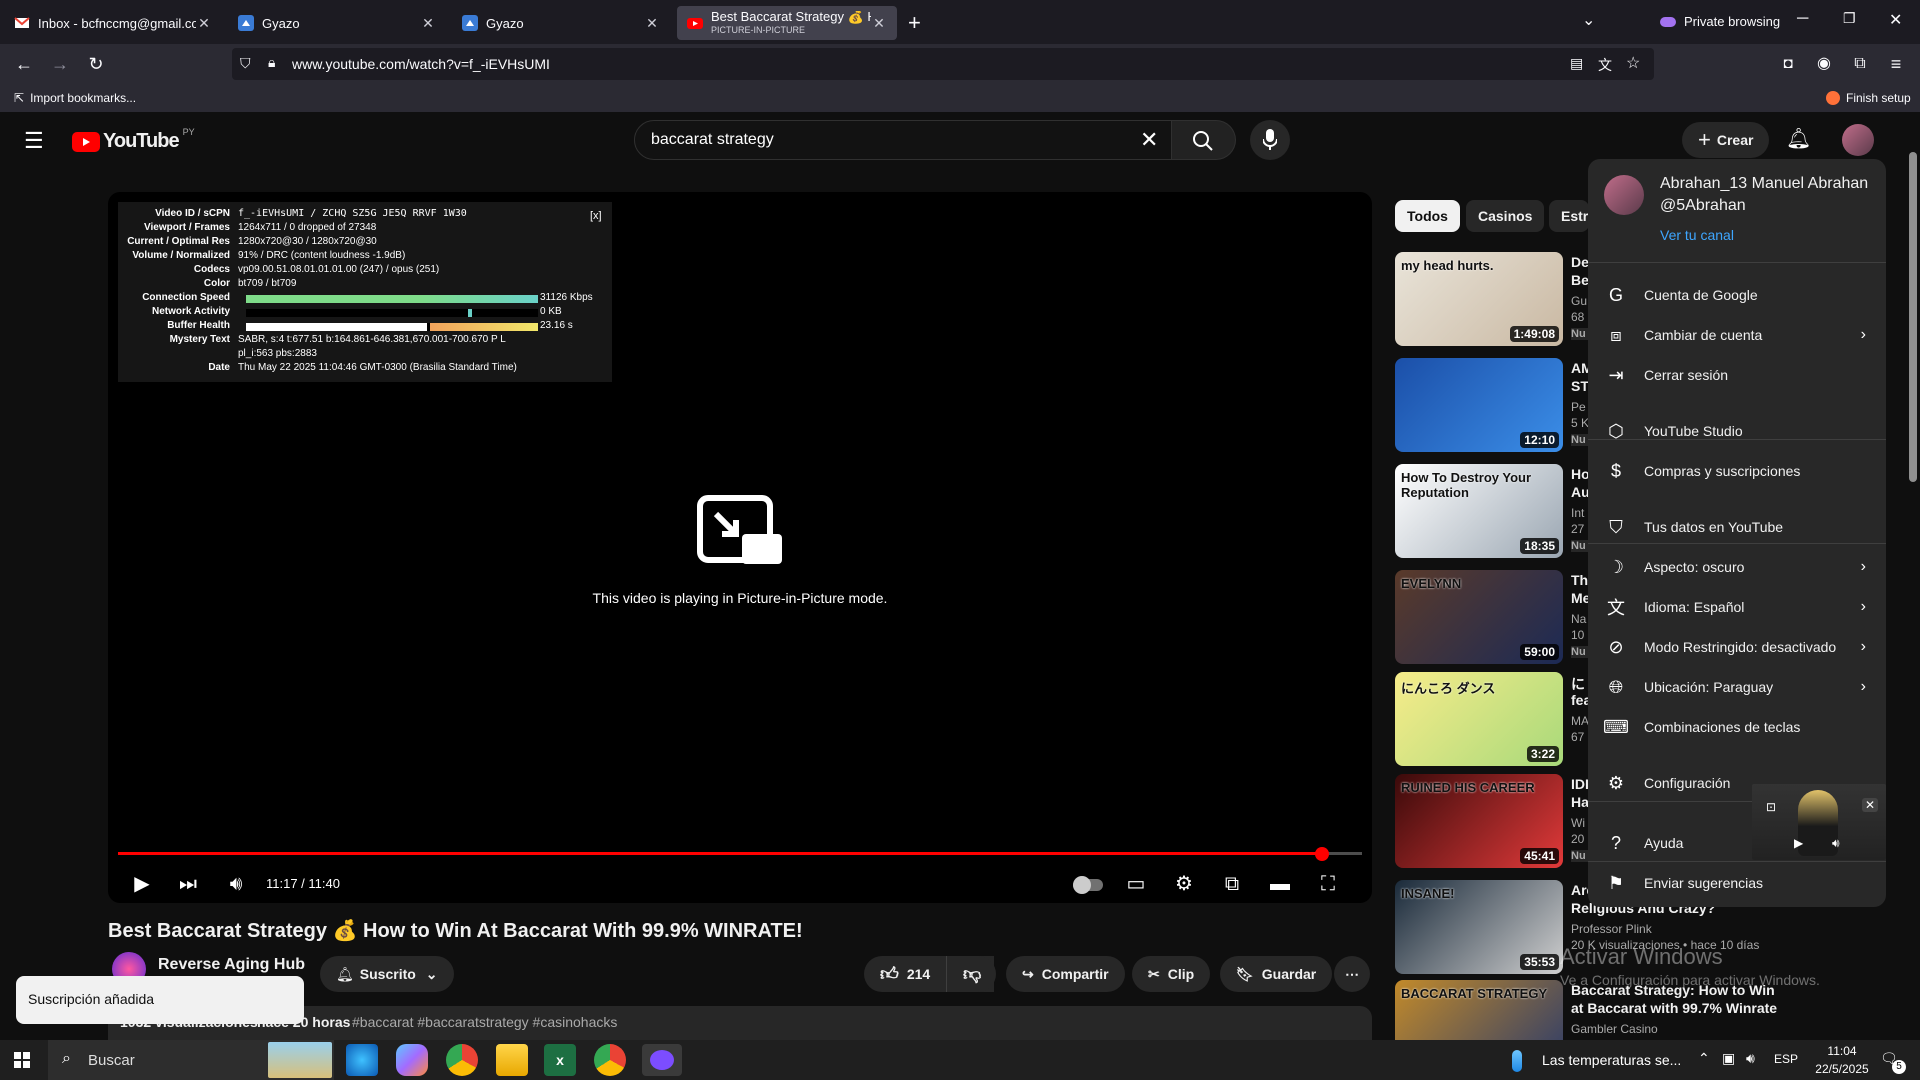 This screenshot has width=1920, height=1080. Describe the element at coordinates (22, 1060) in the screenshot. I see `windows-start-icon` at that location.